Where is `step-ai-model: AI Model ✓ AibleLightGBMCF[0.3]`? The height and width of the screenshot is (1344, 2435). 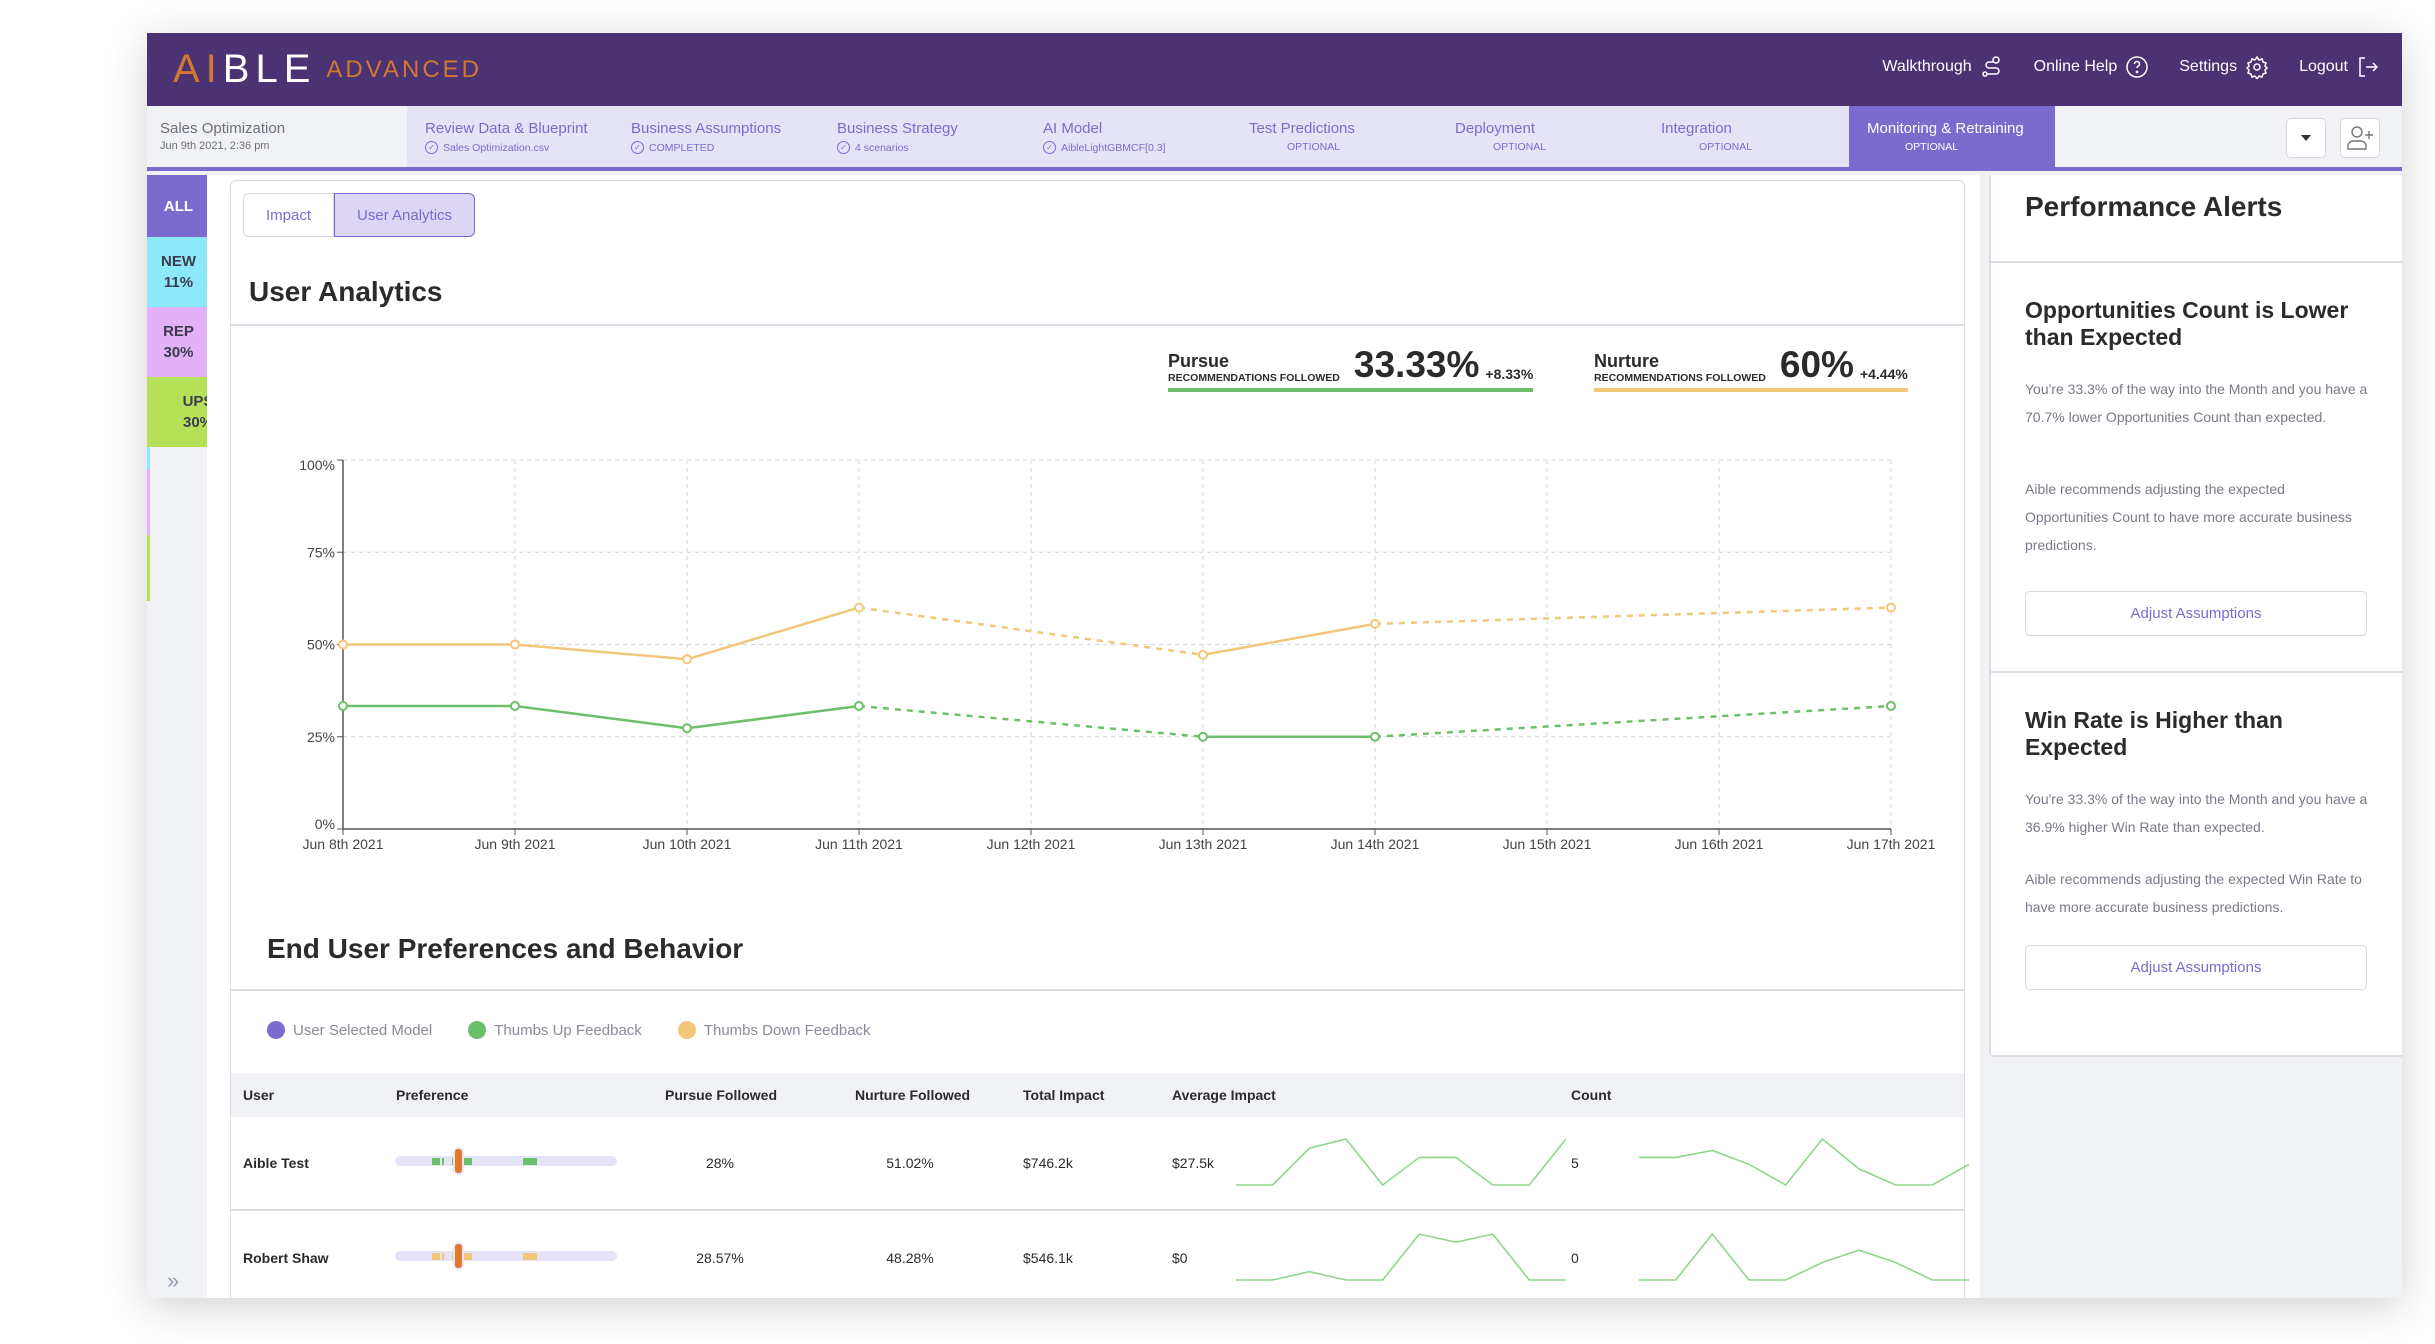 step-ai-model: AI Model ✓ AibleLightGBMCF[0.3] is located at coordinates (1128, 136).